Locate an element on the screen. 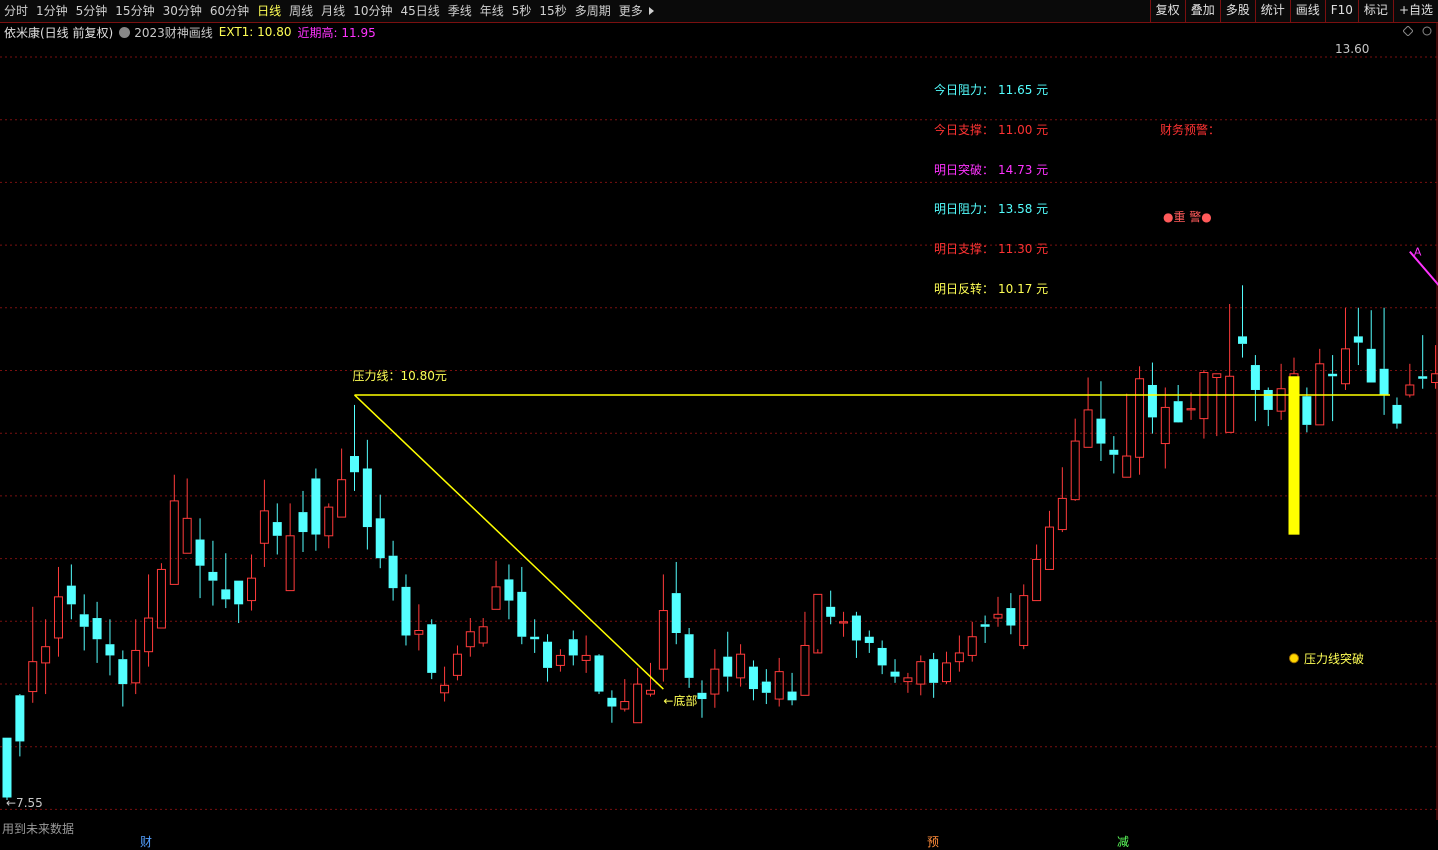  breakout-label: 压力线突破 is located at coordinates (1334, 658).